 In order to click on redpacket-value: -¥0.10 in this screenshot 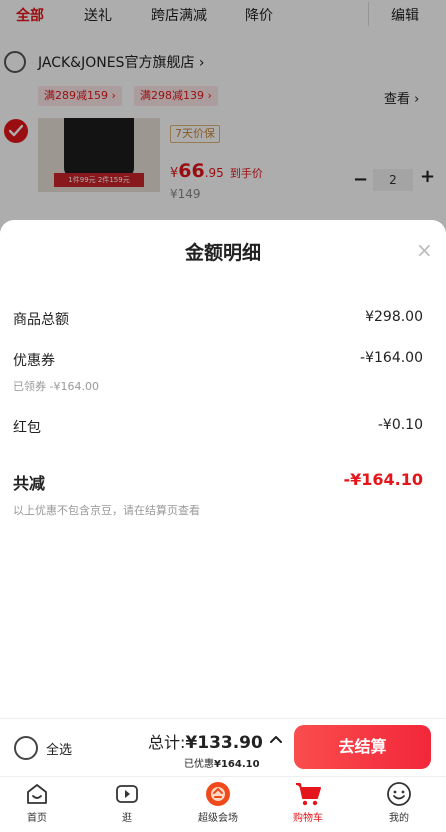, I will do `click(400, 425)`.